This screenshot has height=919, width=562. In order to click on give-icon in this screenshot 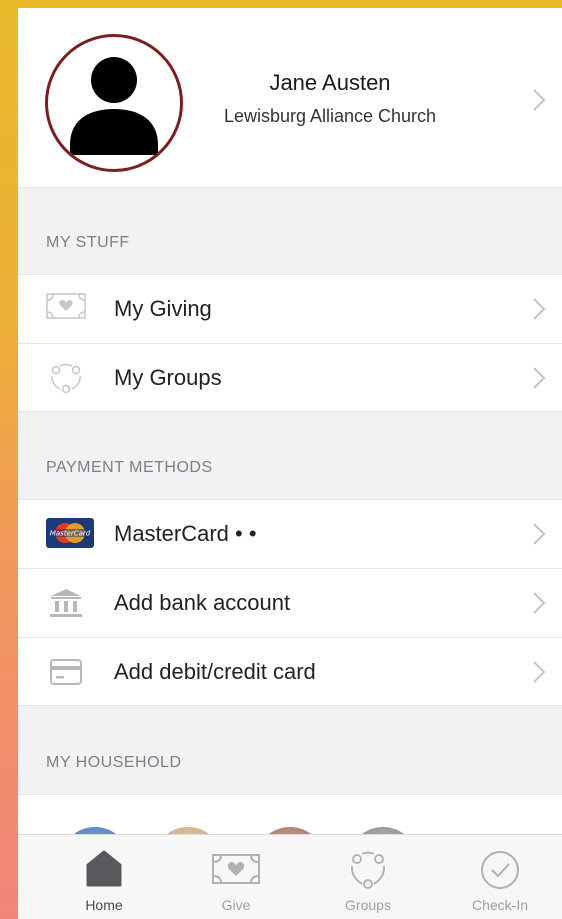, I will do `click(236, 870)`.